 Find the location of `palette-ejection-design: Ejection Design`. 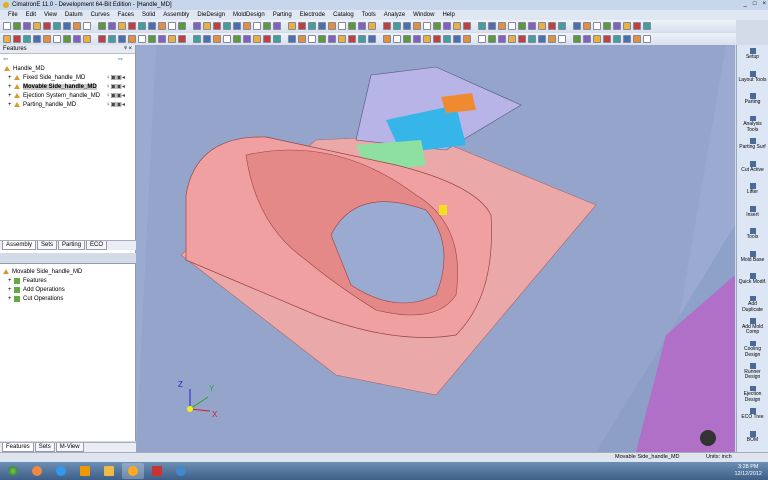

palette-ejection-design: Ejection Design is located at coordinates (752, 394).